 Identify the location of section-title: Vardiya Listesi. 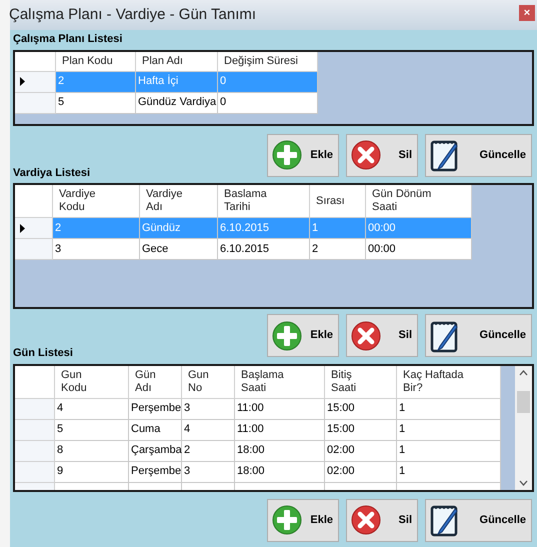
(52, 173).